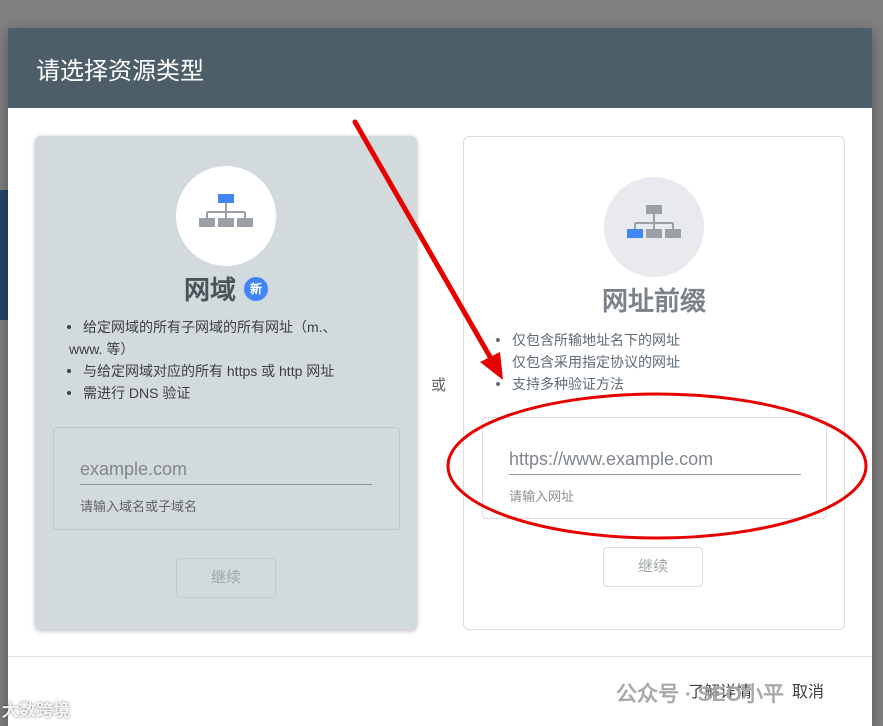 Image resolution: width=883 pixels, height=726 pixels. Describe the element at coordinates (120, 71) in the screenshot. I see `dialog-title: 请选择资源类型` at that location.